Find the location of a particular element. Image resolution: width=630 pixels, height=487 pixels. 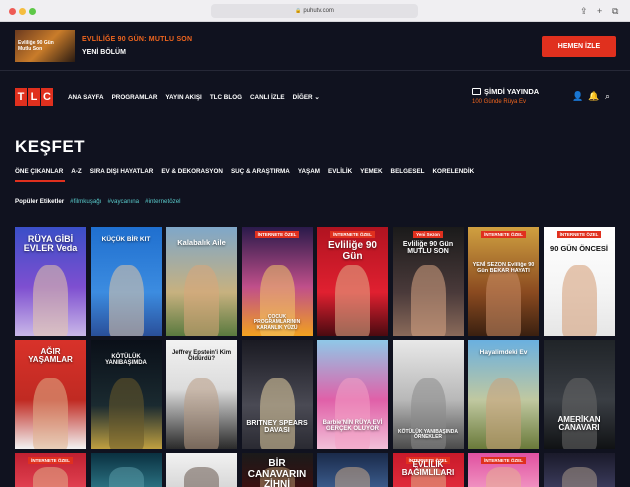

tab-food: YEMEK is located at coordinates (371, 171).